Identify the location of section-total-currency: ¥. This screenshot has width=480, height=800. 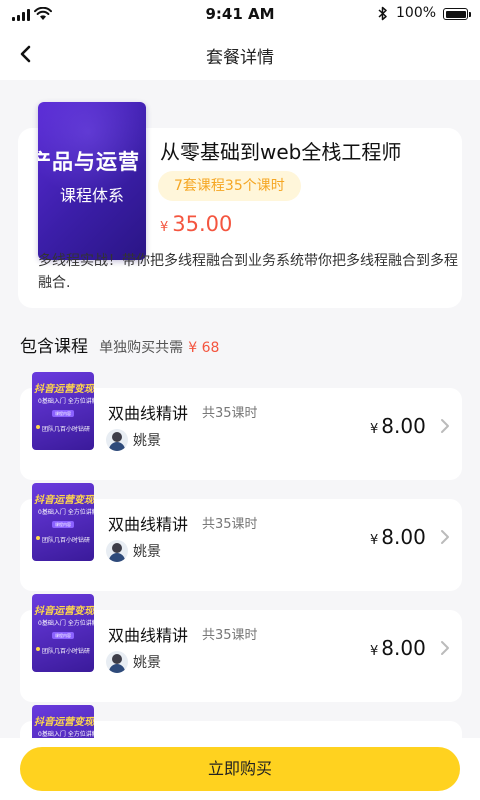
(193, 348).